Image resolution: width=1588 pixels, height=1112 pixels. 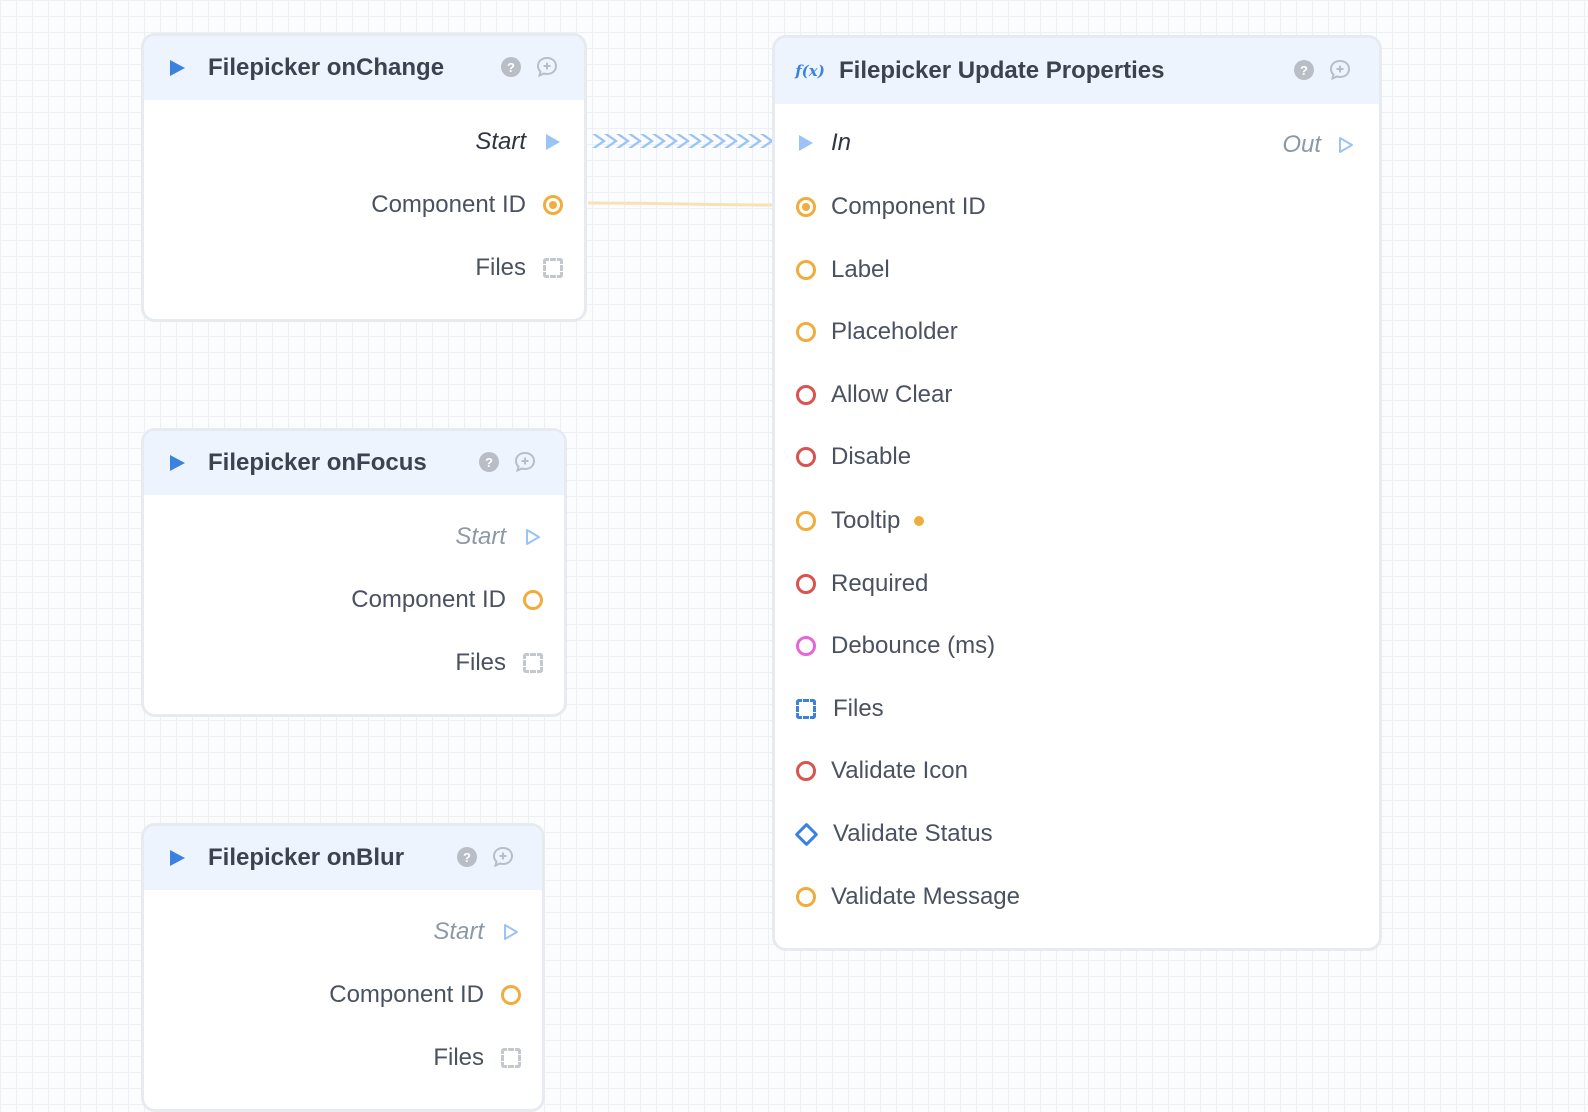 What do you see at coordinates (860, 269) in the screenshot?
I see `port-label: Label` at bounding box center [860, 269].